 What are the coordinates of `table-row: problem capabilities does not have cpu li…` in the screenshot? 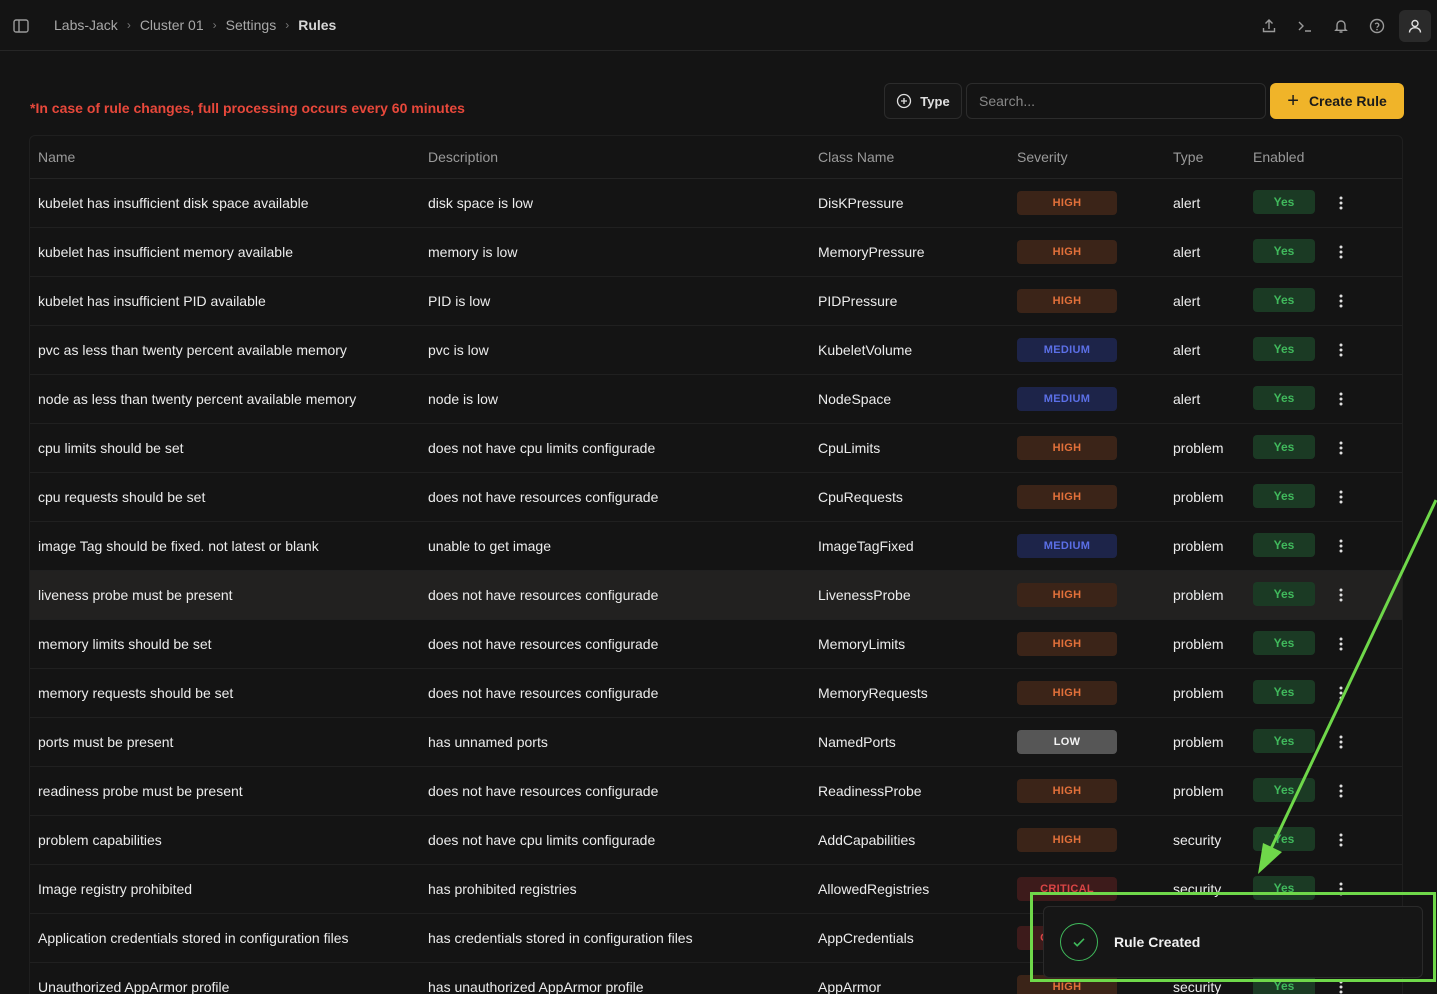 It's located at (716, 840).